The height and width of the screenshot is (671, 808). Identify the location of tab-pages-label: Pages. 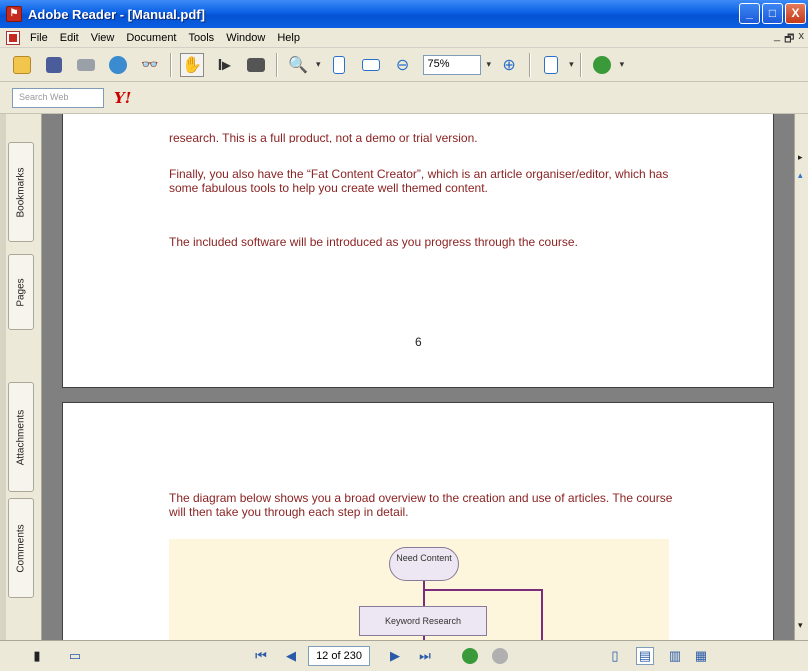
(21, 292).